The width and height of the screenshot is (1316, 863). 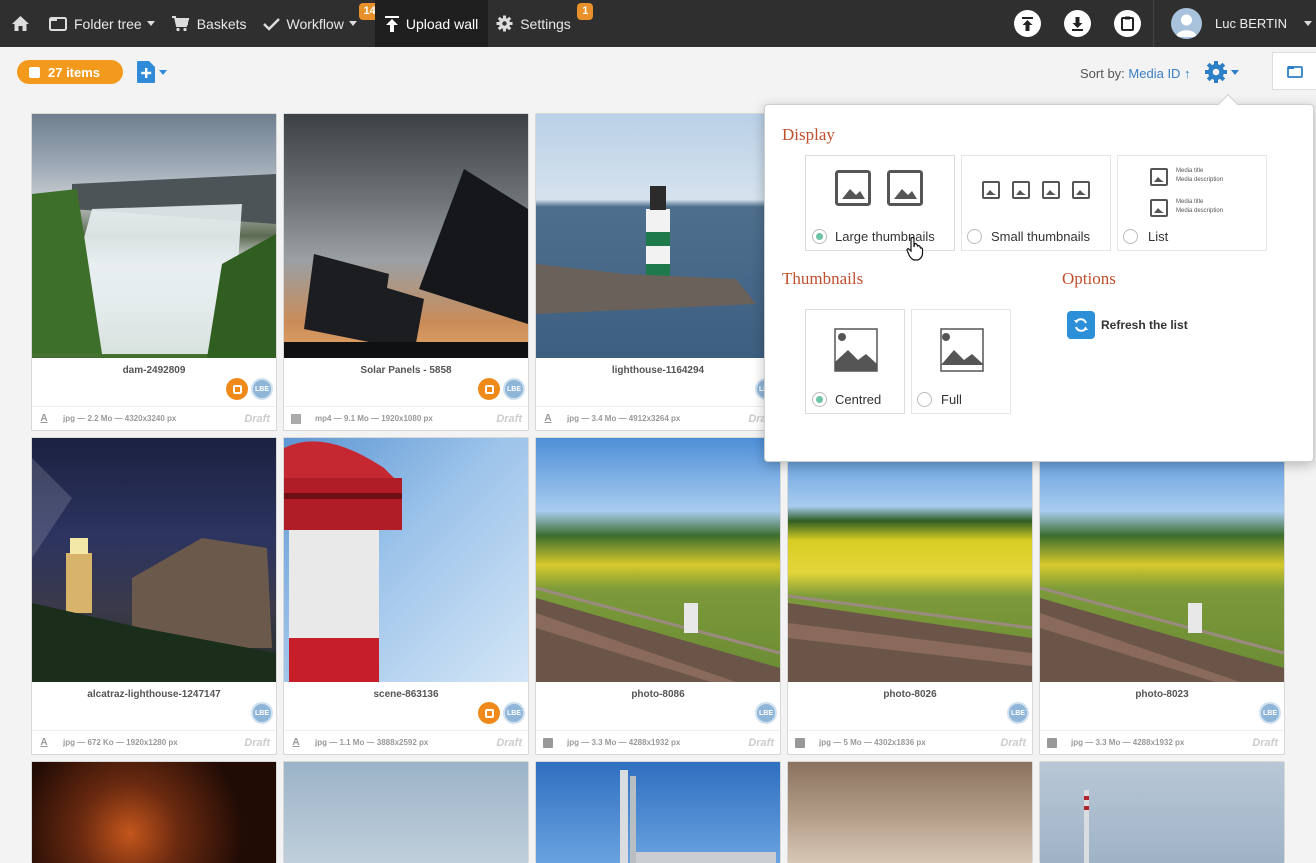 What do you see at coordinates (44, 418) in the screenshot?
I see `text-type-icon: A` at bounding box center [44, 418].